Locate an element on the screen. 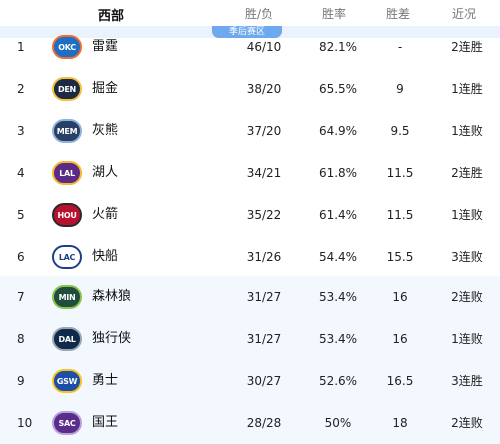  team-row: 6 LAC 快船 31/26 54.4% 15.5 3连败 is located at coordinates (250, 257).